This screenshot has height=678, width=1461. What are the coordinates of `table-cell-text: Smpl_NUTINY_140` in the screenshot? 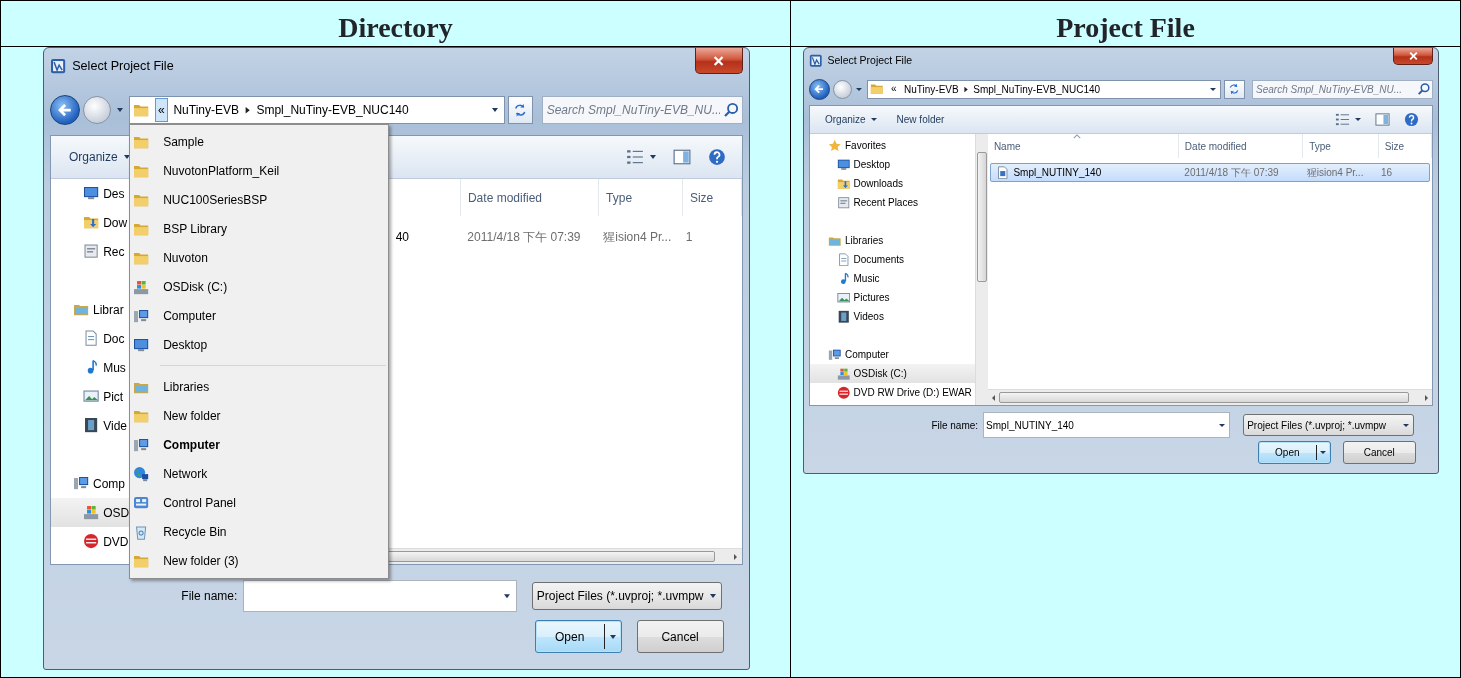 It's located at (1057, 173).